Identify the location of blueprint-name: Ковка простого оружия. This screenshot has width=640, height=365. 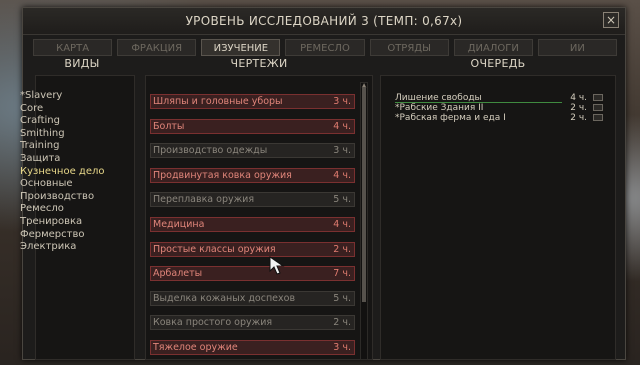
(213, 323).